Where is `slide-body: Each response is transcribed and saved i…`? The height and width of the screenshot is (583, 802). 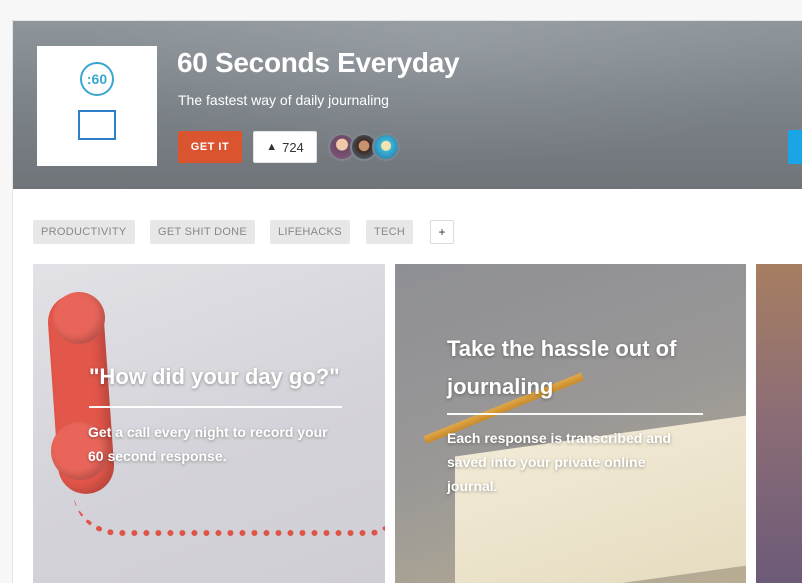 slide-body: Each response is transcribed and saved i… is located at coordinates (559, 462).